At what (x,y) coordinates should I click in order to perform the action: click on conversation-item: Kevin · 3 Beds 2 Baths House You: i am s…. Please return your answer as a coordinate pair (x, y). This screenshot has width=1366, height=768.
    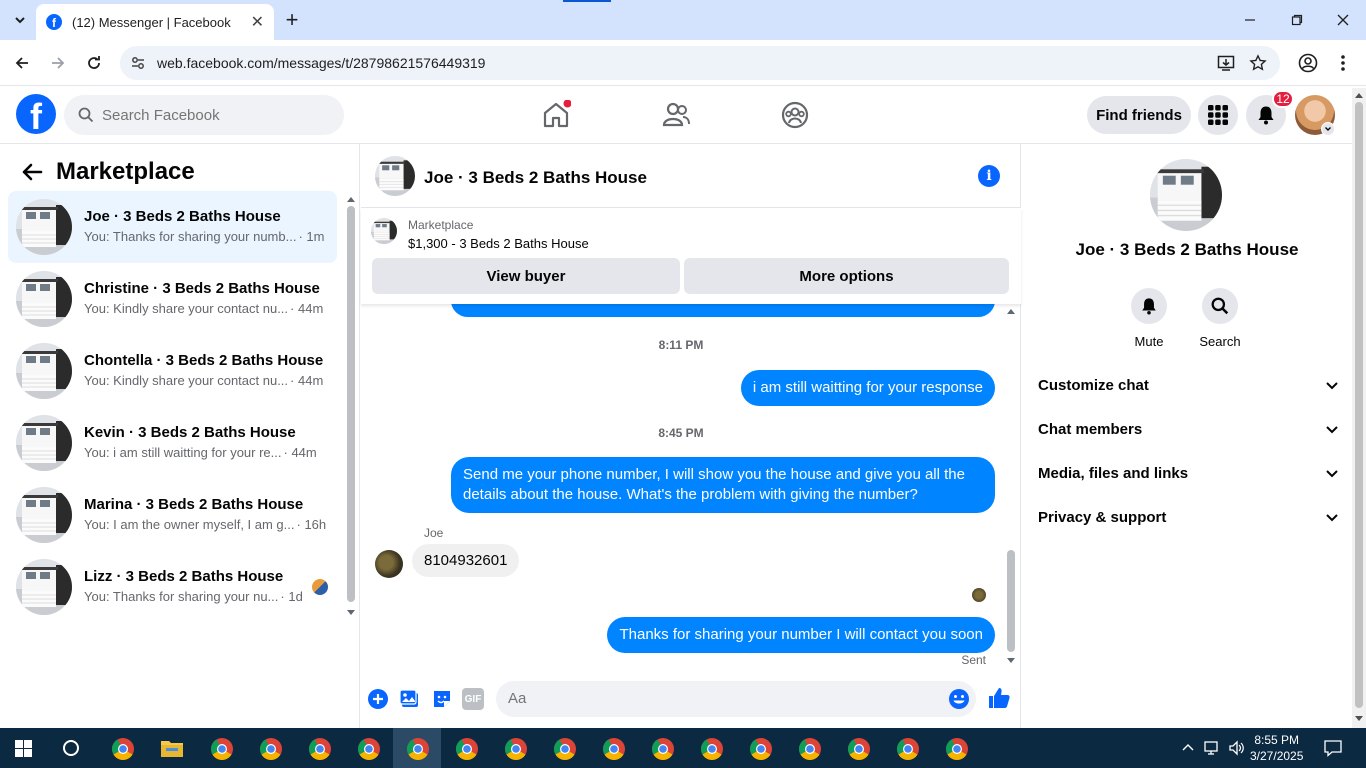
    Looking at the image, I should click on (172, 443).